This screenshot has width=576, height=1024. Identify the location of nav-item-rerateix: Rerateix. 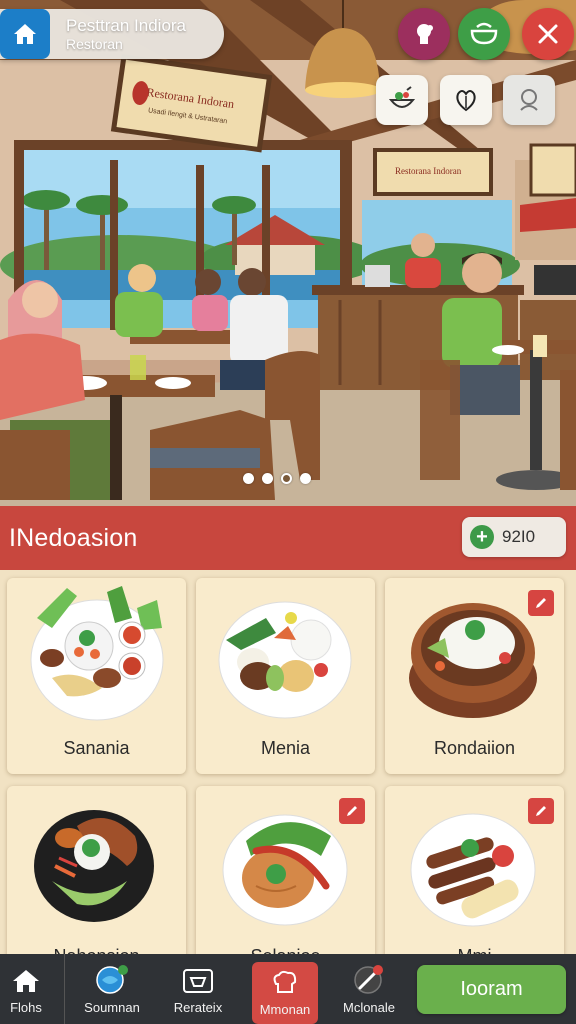
(198, 989).